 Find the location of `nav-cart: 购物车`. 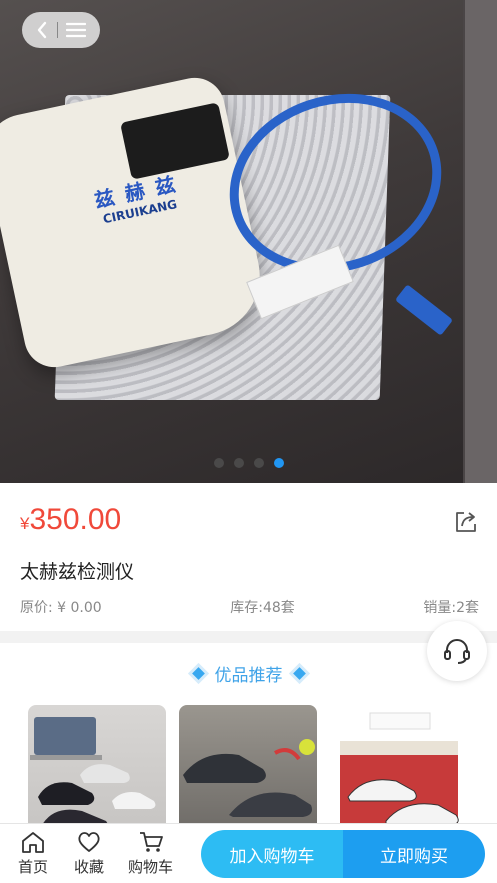

nav-cart: 购物车 is located at coordinates (150, 853).